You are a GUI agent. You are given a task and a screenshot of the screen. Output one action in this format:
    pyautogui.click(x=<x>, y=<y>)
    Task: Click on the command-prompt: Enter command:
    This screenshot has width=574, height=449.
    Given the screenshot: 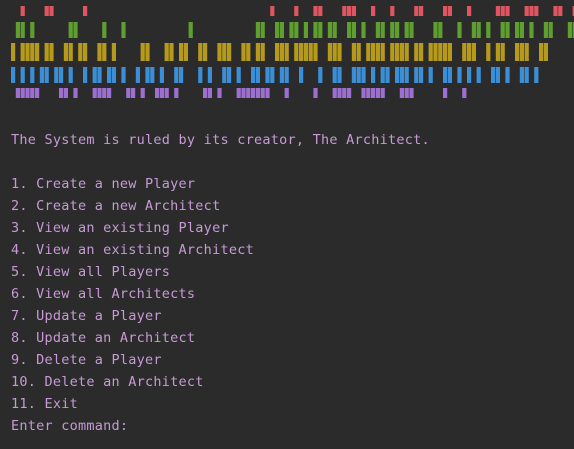 What is the action you would take?
    pyautogui.click(x=70, y=426)
    